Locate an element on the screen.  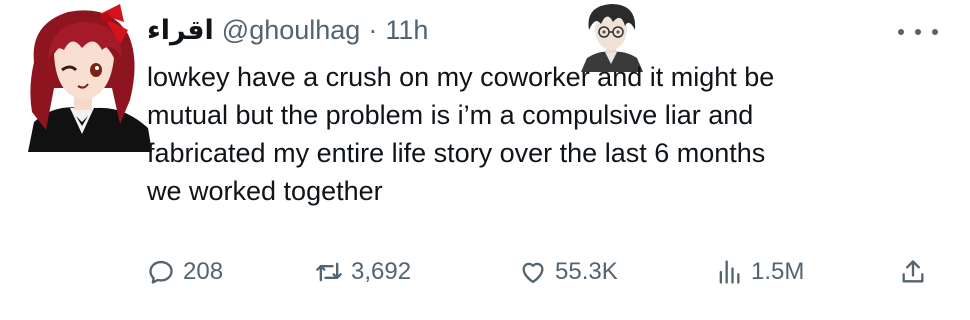
heart-icon is located at coordinates (533, 273).